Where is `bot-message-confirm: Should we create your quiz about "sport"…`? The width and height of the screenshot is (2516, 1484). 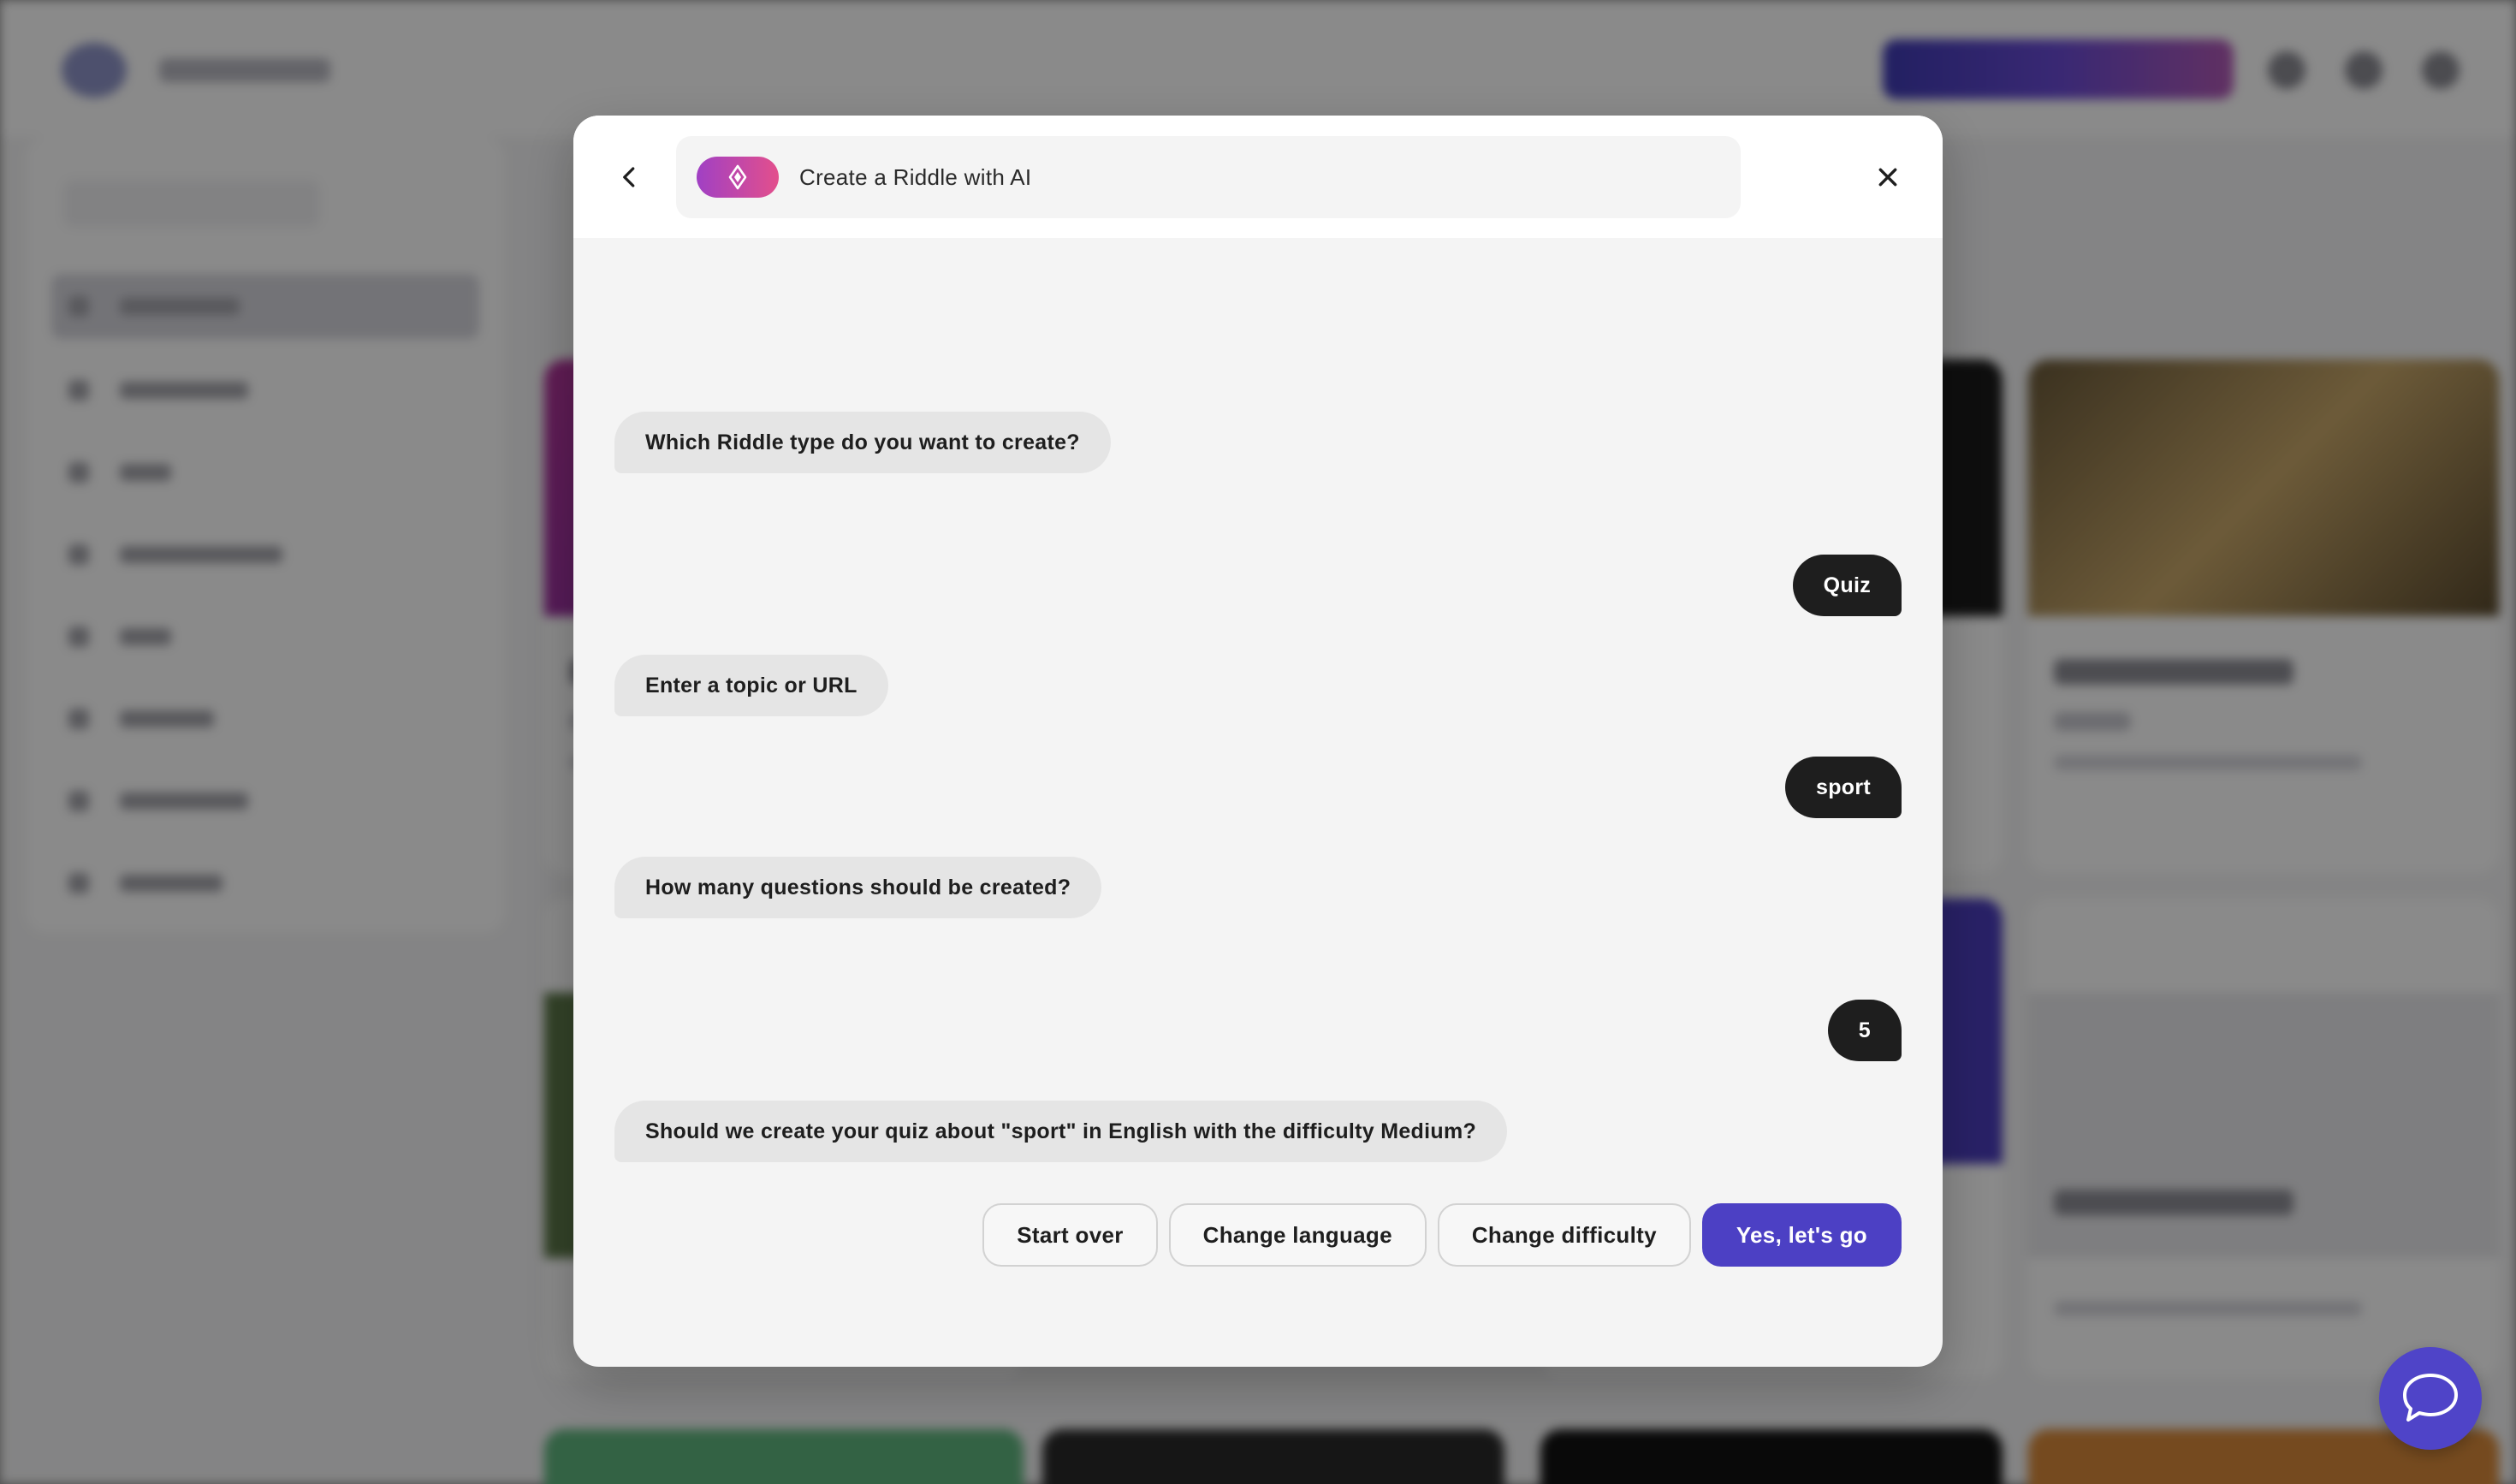
bot-message-confirm: Should we create your quiz about "sport"… is located at coordinates (1061, 1132).